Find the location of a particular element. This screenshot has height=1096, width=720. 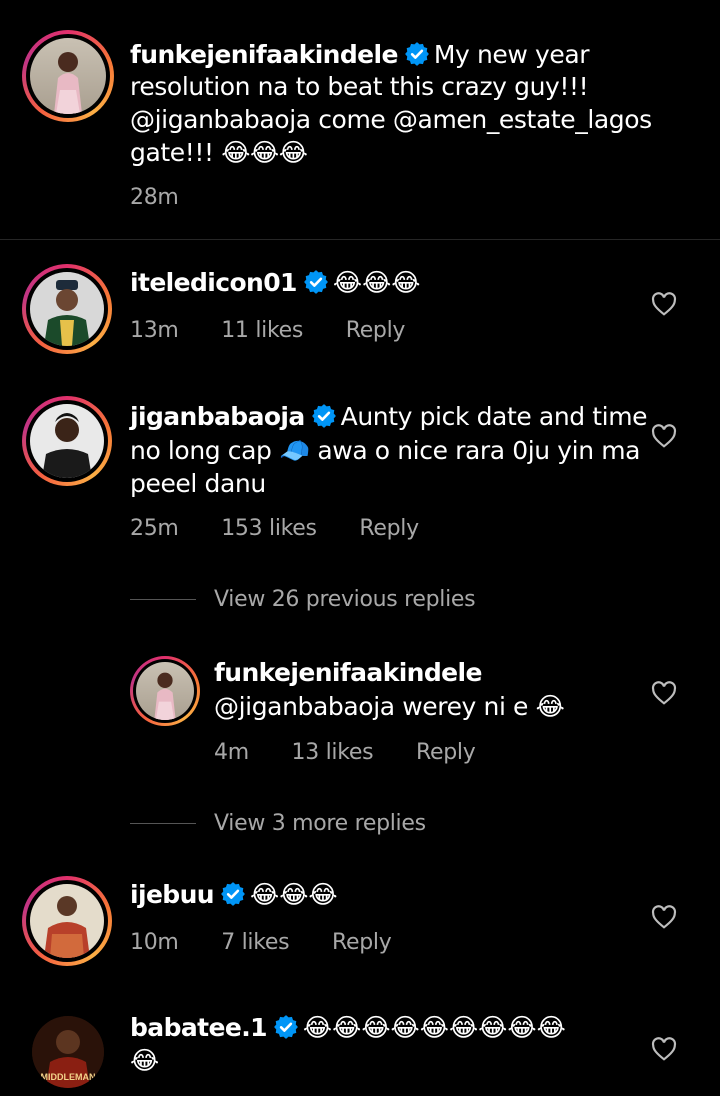

avatar-ijebuu is located at coordinates (67, 921).